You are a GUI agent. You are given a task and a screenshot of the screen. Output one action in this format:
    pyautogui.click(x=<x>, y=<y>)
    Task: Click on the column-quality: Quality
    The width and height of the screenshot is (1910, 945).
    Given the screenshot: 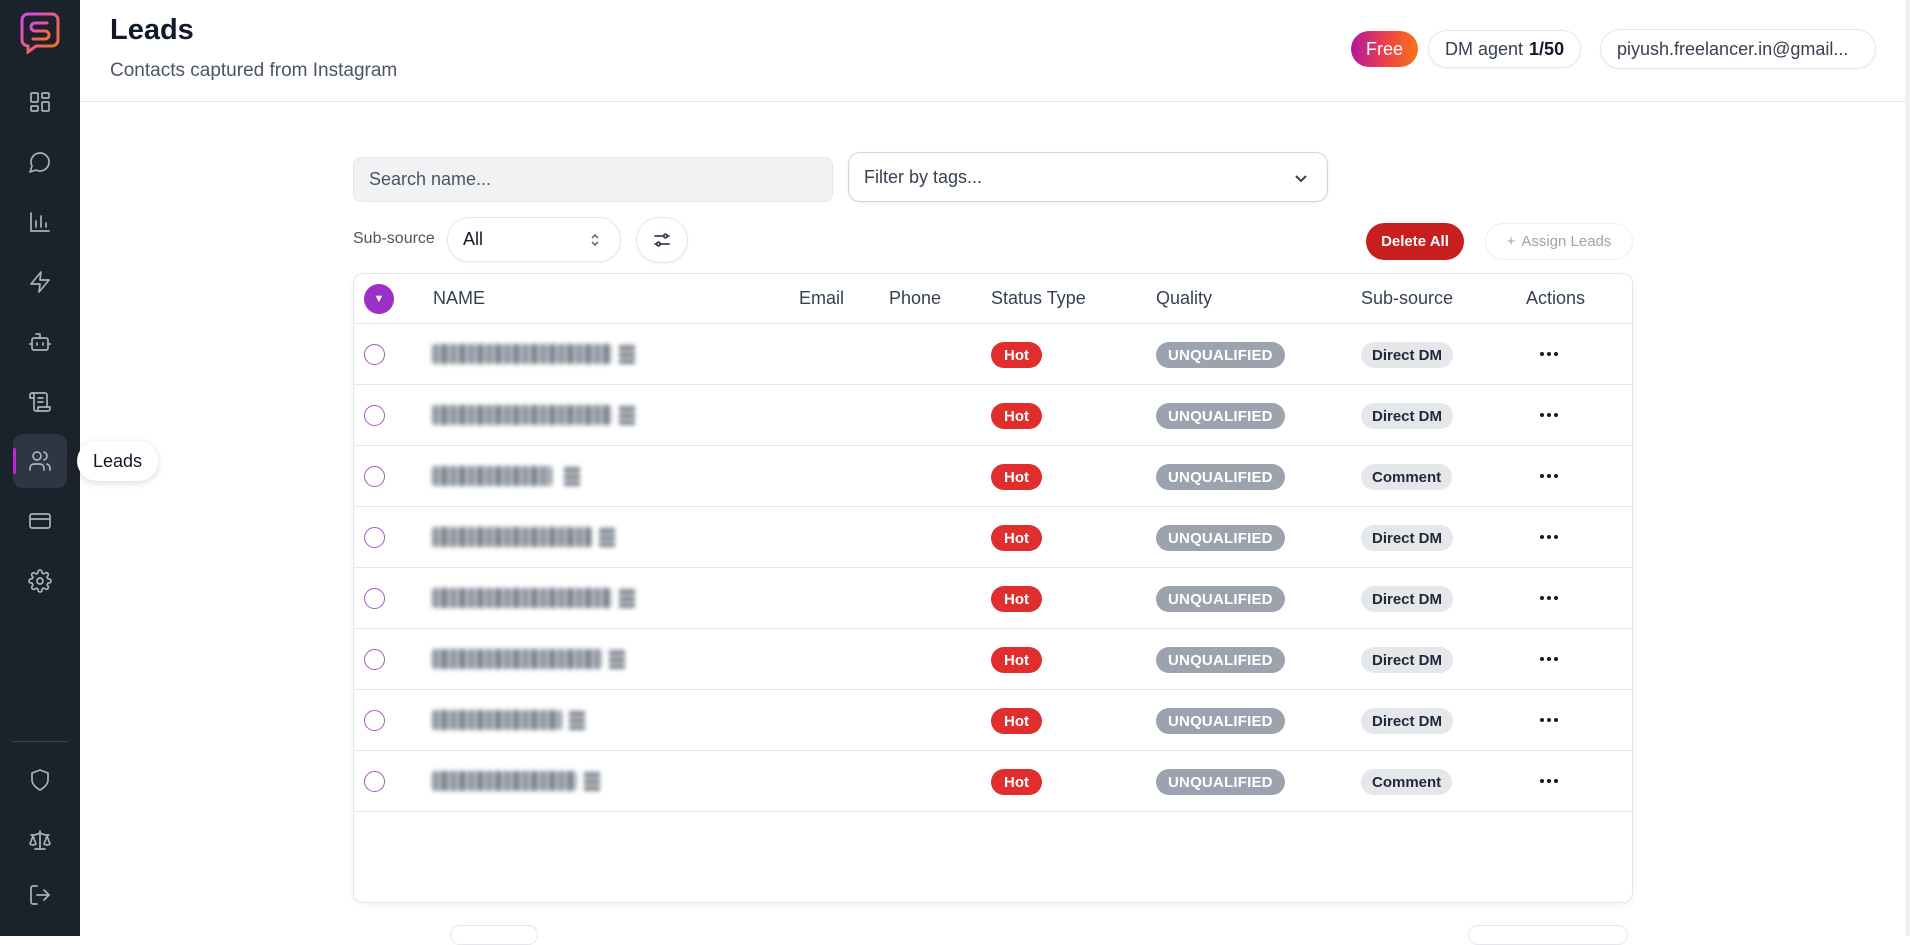 What is the action you would take?
    pyautogui.click(x=1184, y=298)
    